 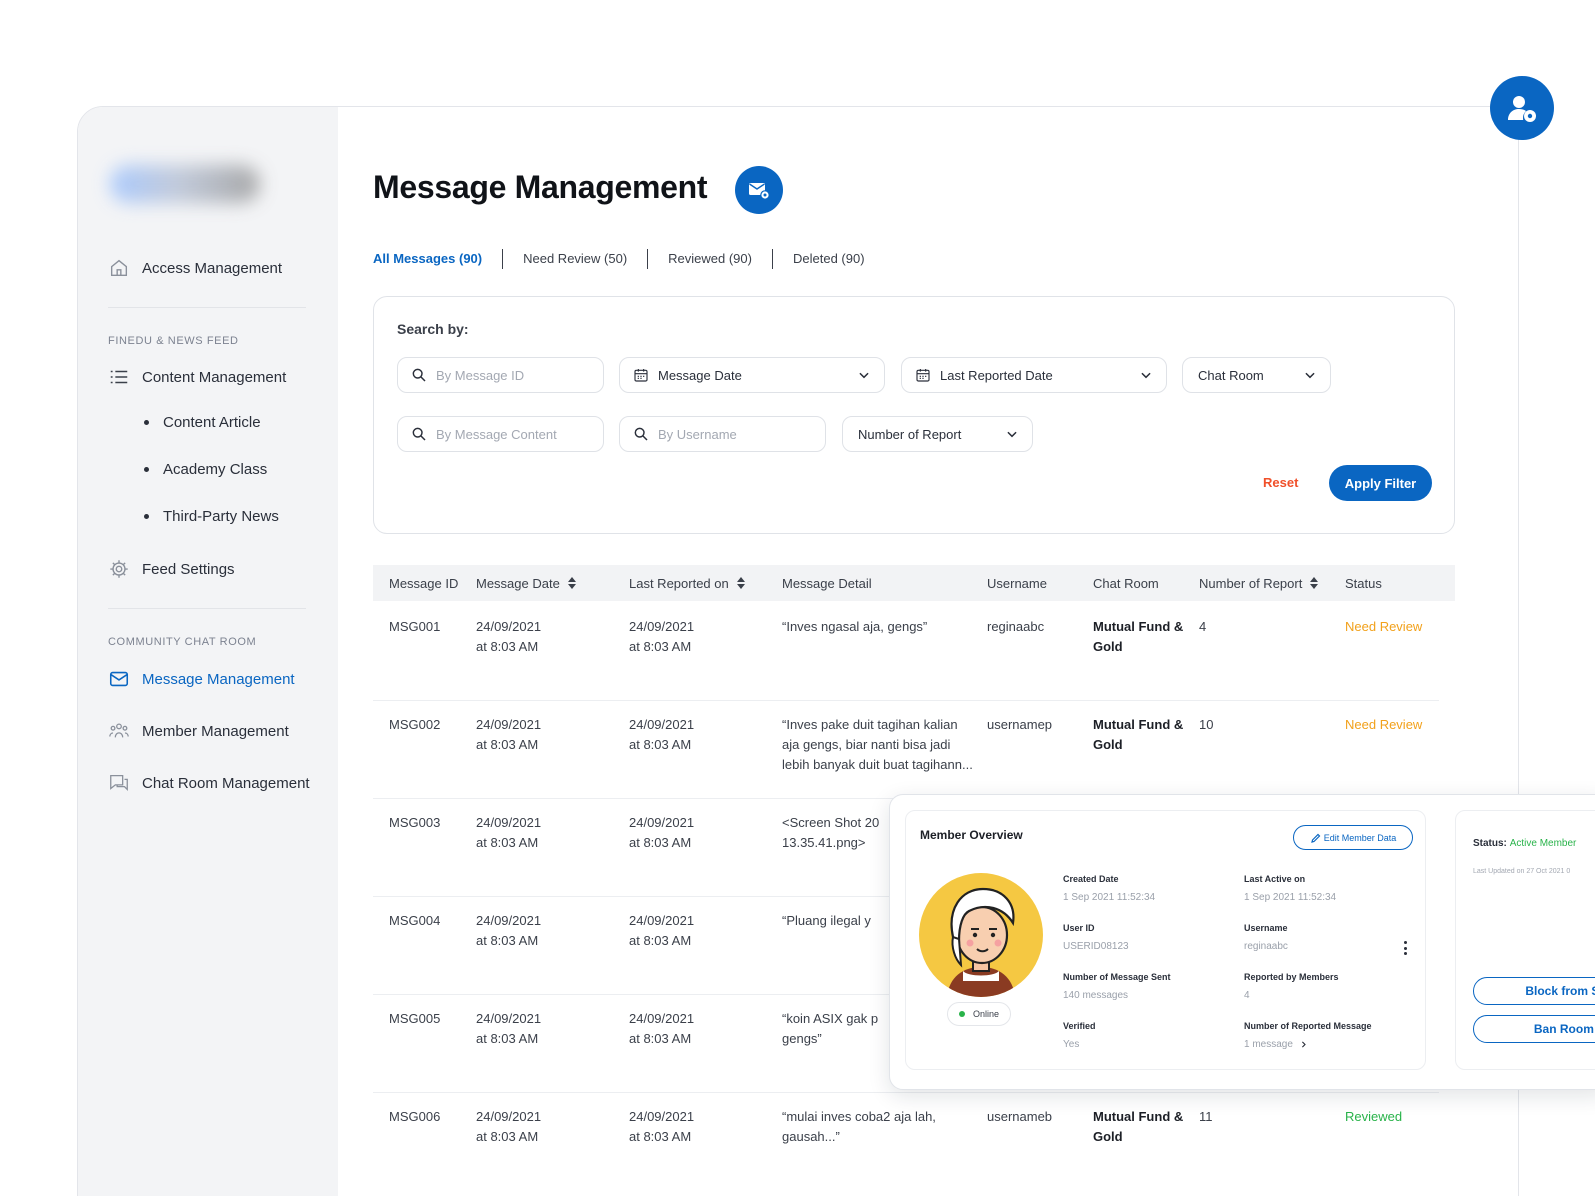 I want to click on column-header-username: Username, so click(x=1017, y=583).